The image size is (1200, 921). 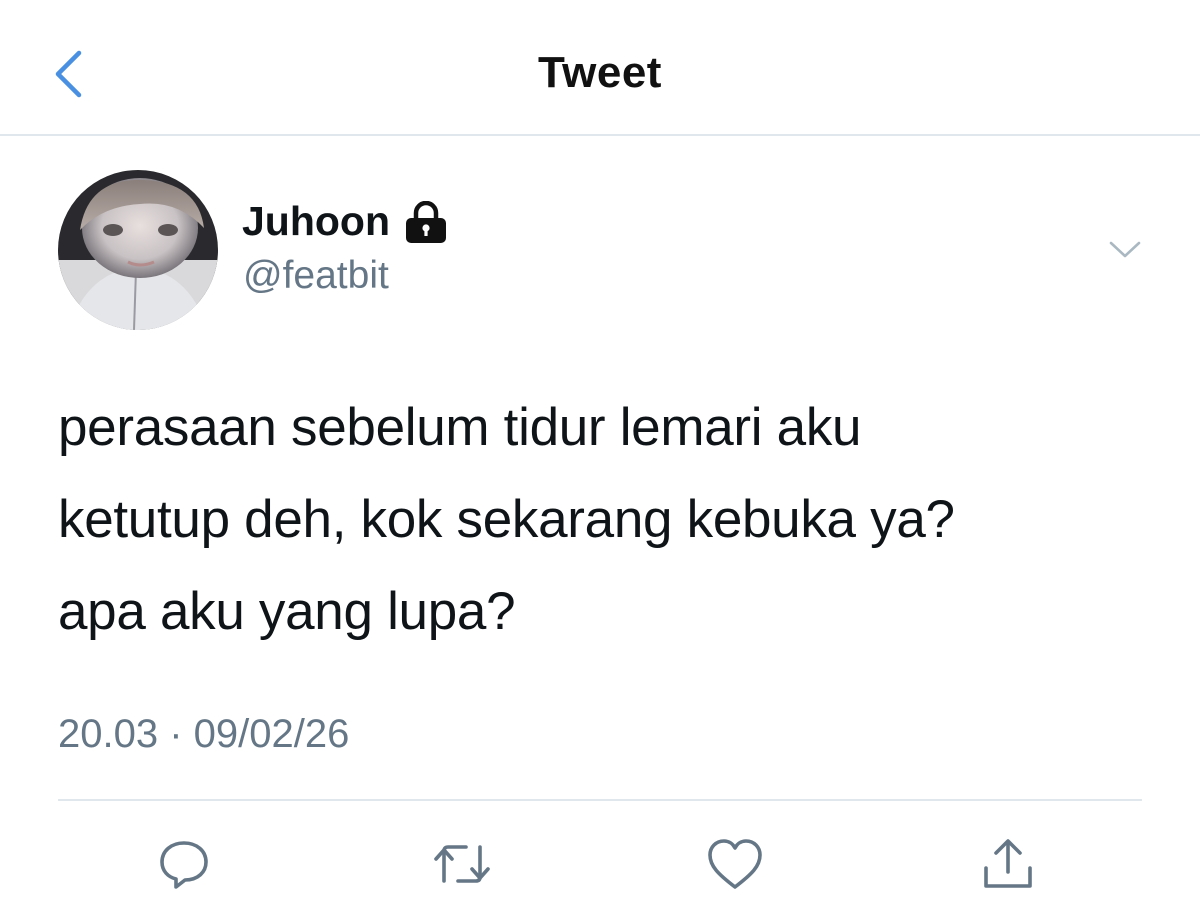 What do you see at coordinates (287, 611) in the screenshot?
I see `tweet-text-line: apa aku yang lupa?` at bounding box center [287, 611].